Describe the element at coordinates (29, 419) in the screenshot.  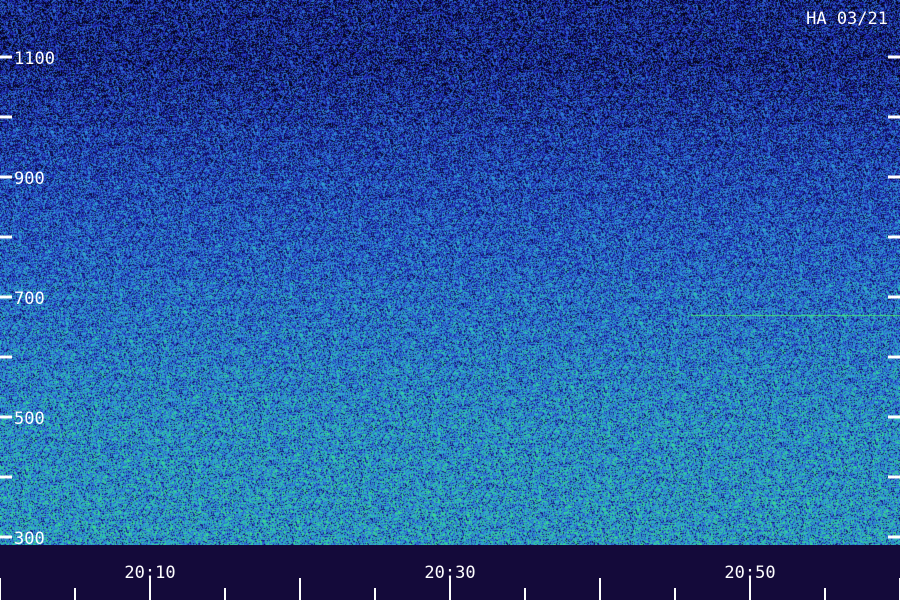
I see `y-tick-label: 500` at that location.